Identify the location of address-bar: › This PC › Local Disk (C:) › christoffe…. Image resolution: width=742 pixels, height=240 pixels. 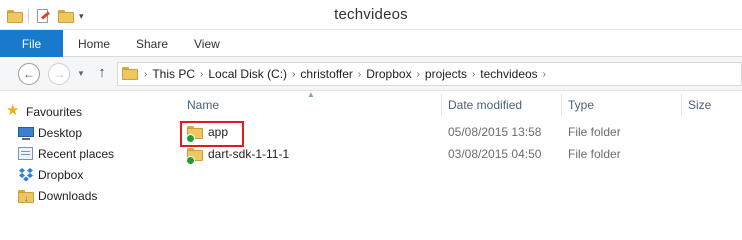
(429, 74).